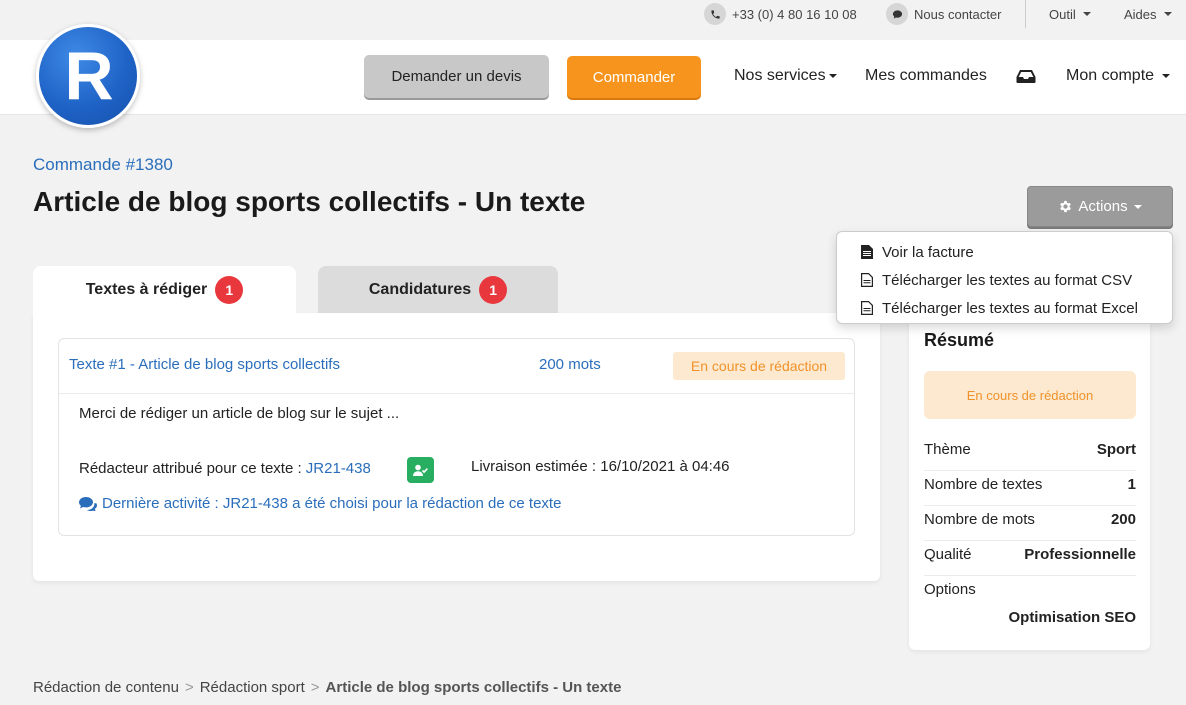 The height and width of the screenshot is (705, 1186). Describe the element at coordinates (1072, 617) in the screenshot. I see `summary-value: Optimisation SEO` at that location.